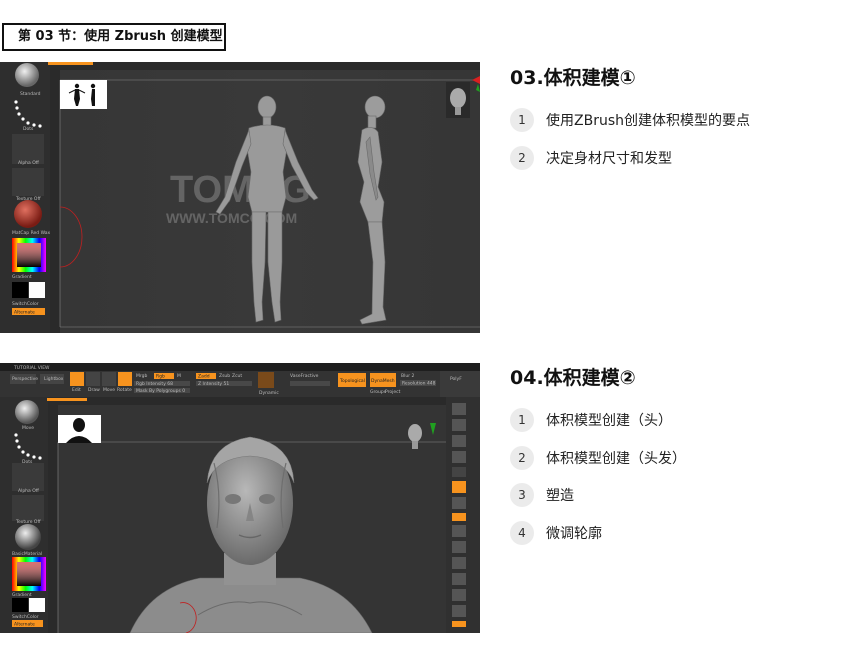 The width and height of the screenshot is (851, 648). Describe the element at coordinates (522, 495) in the screenshot. I see `item-number-badge: 3` at that location.